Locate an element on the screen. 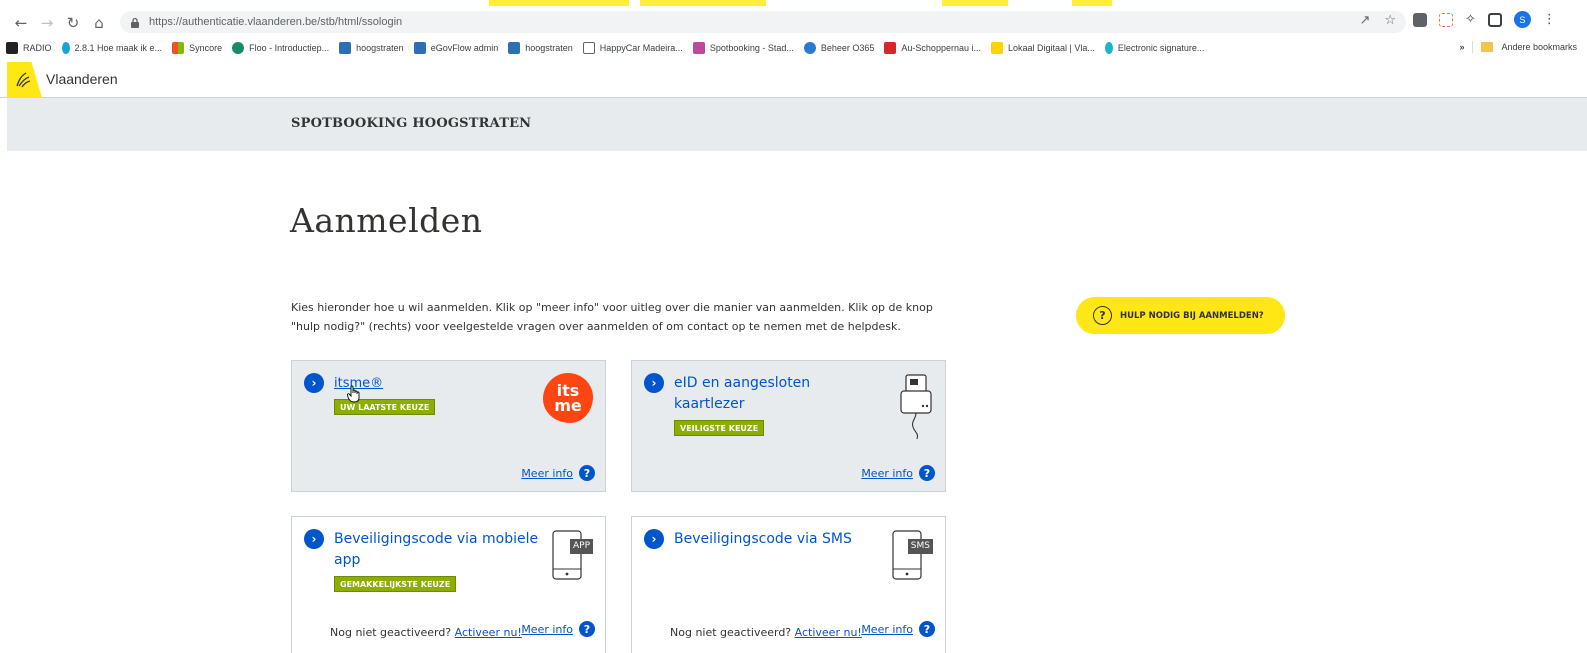 The height and width of the screenshot is (653, 1587). app-label-box: APP is located at coordinates (581, 546).